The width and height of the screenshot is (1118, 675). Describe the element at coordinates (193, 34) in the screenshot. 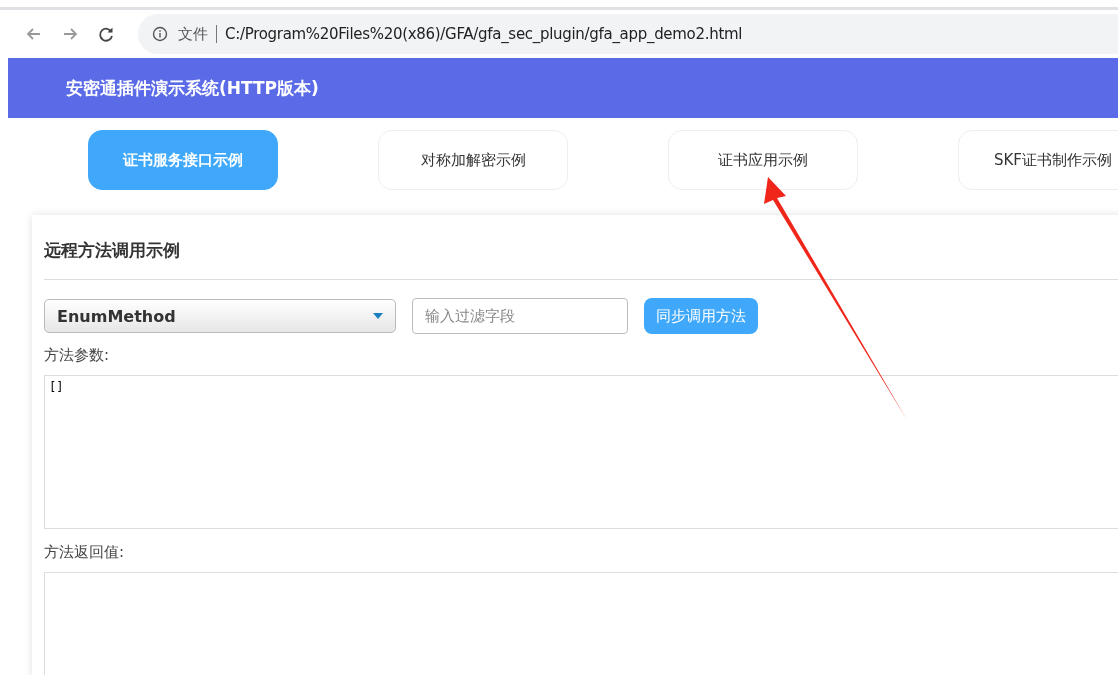

I see `security-label: 文件` at that location.